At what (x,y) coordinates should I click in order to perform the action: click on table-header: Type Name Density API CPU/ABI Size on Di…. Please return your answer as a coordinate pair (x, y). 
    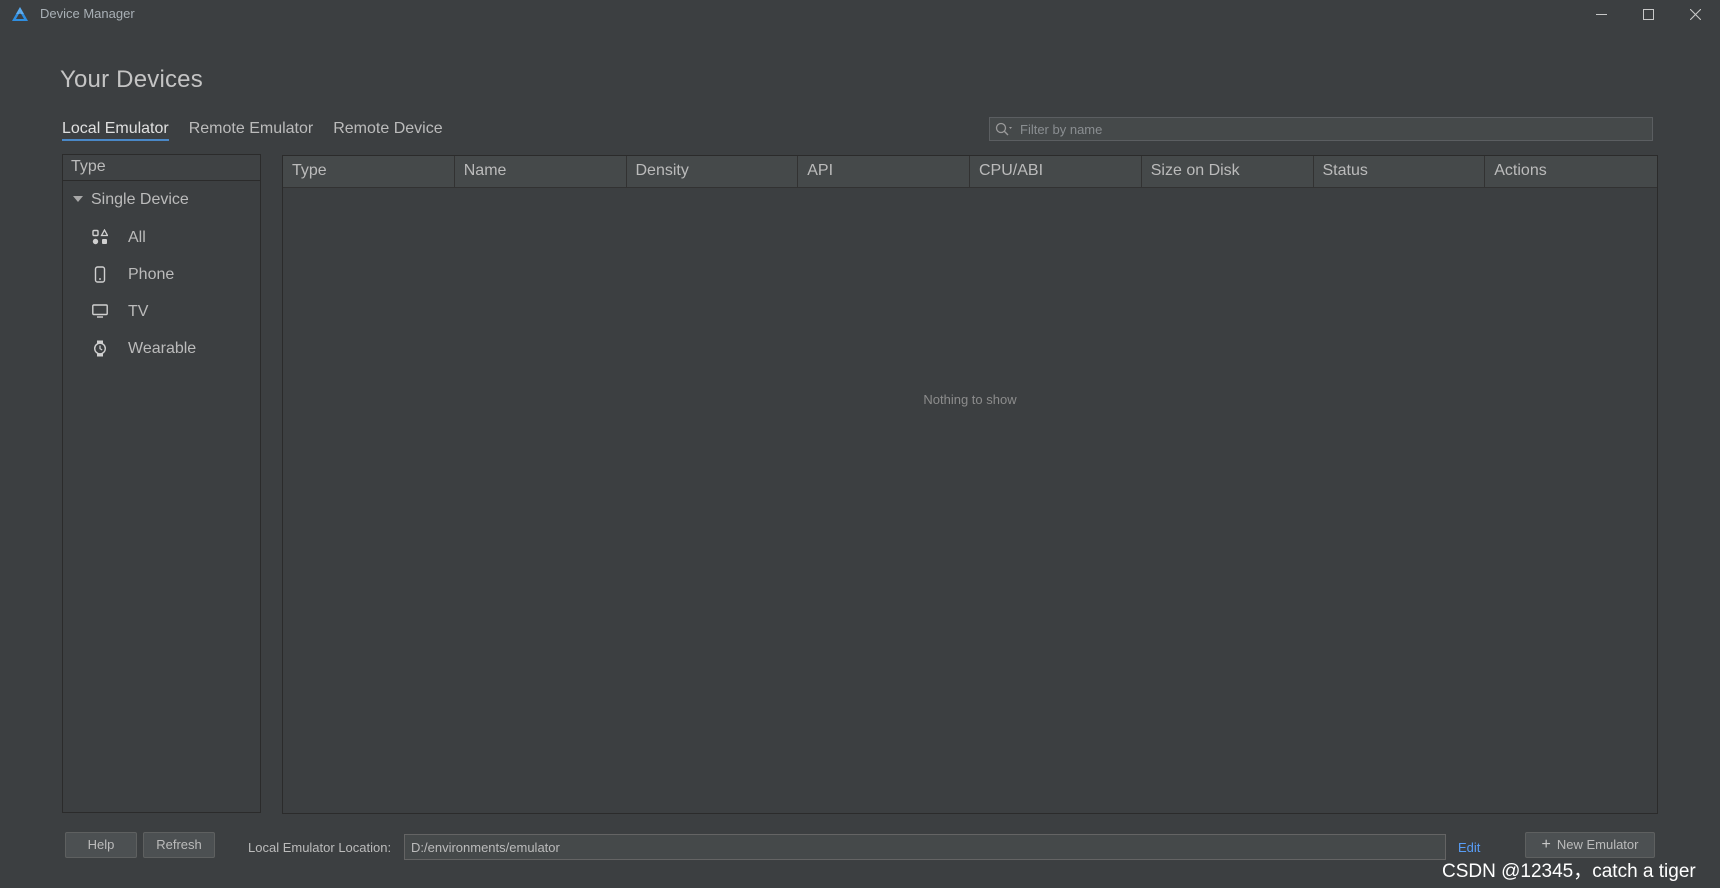
    Looking at the image, I should click on (970, 172).